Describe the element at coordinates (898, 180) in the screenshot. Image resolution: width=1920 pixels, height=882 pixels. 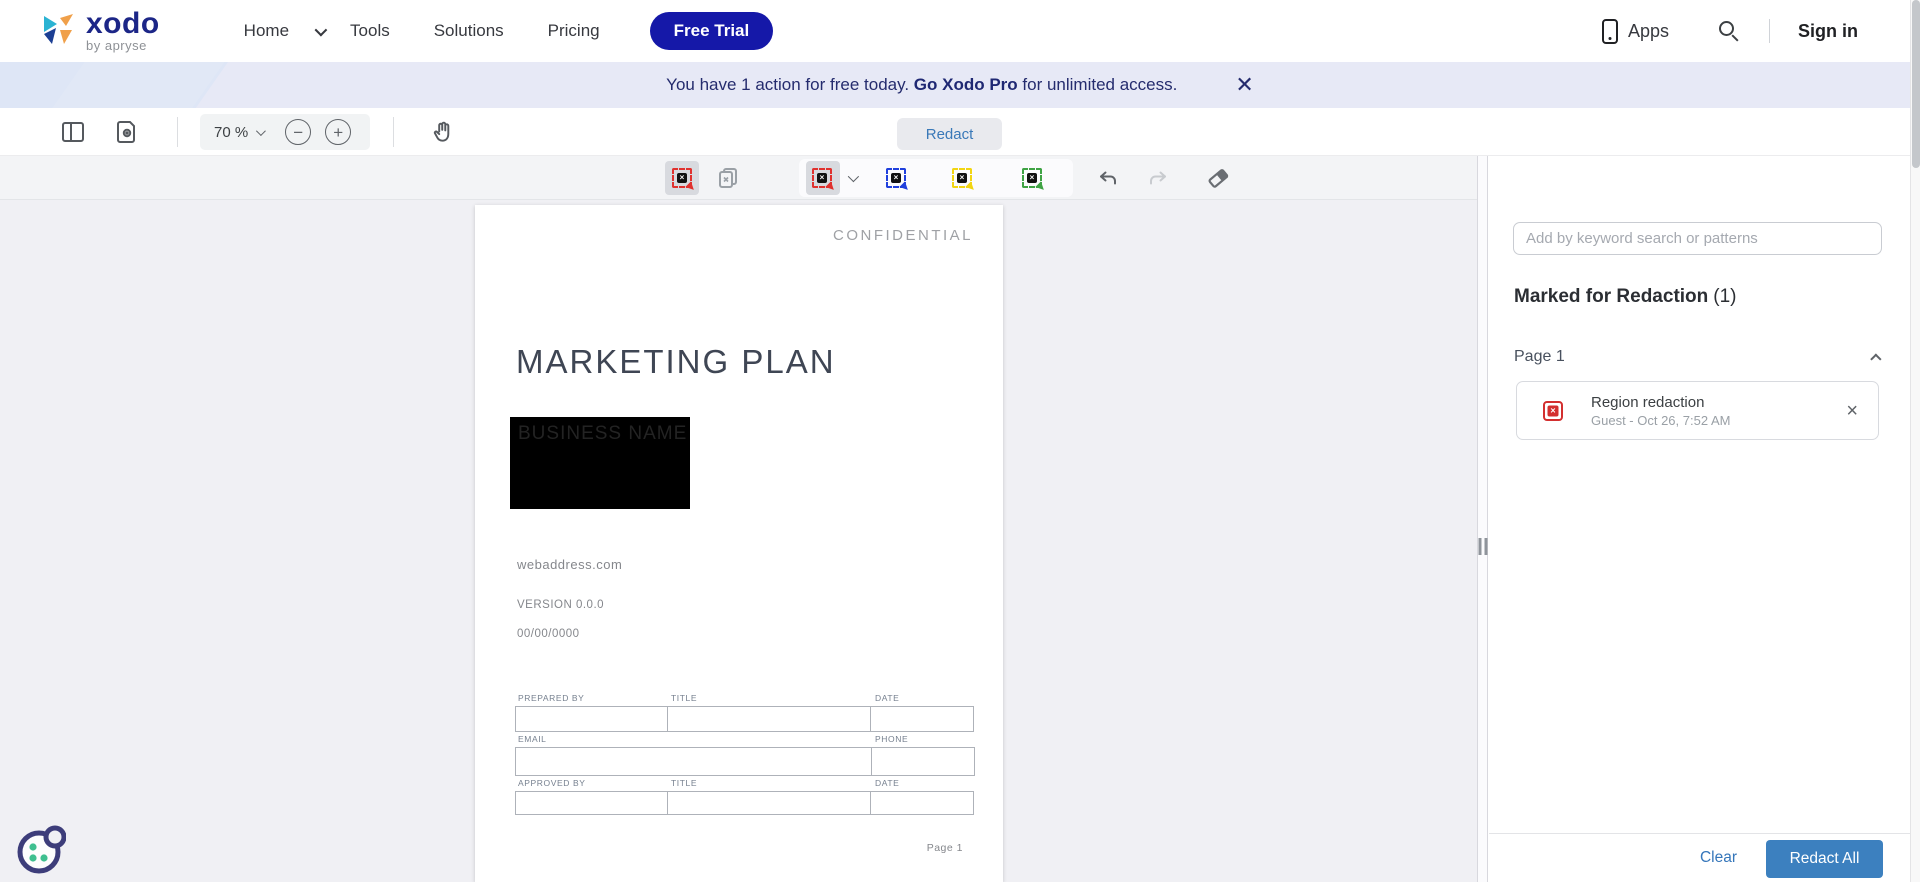
I see `redaction-style-blue-icon: ×` at that location.